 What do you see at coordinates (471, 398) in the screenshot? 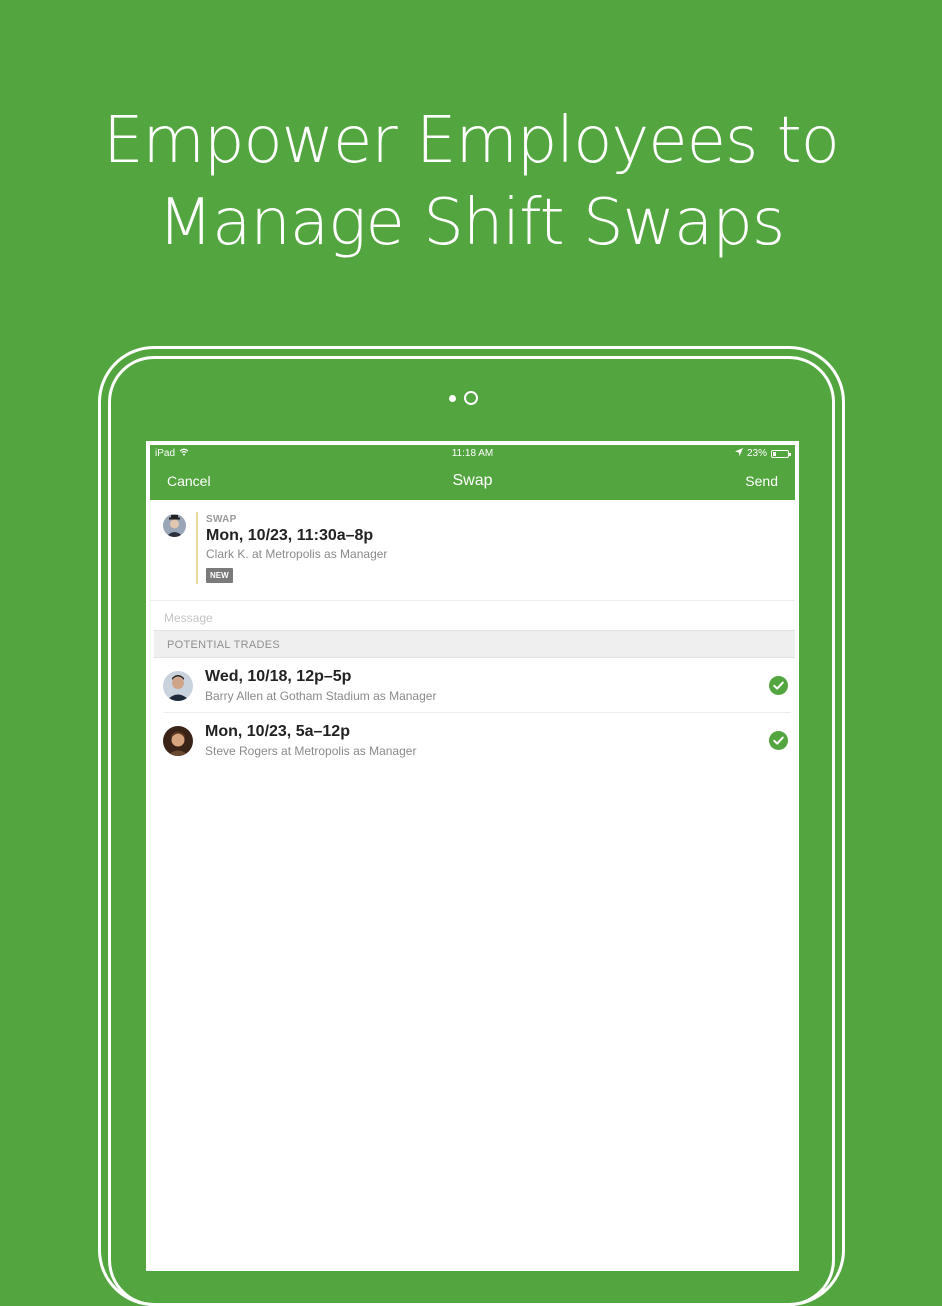
I see `camera-ring` at bounding box center [471, 398].